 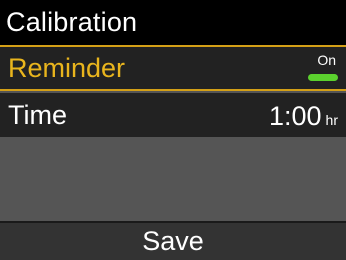 I want to click on toggle-state-label: On, so click(x=326, y=60).